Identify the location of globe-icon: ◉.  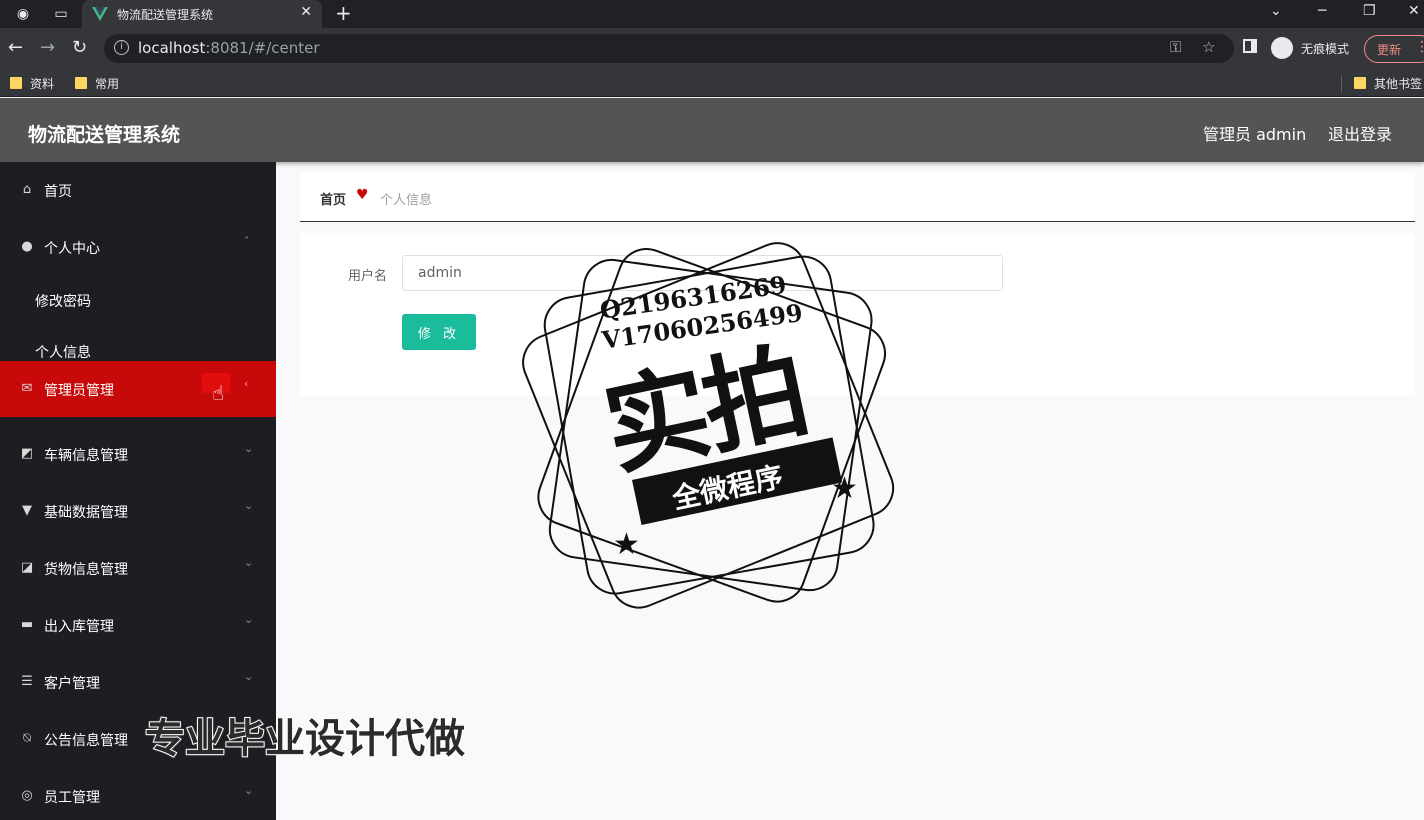
(23, 14).